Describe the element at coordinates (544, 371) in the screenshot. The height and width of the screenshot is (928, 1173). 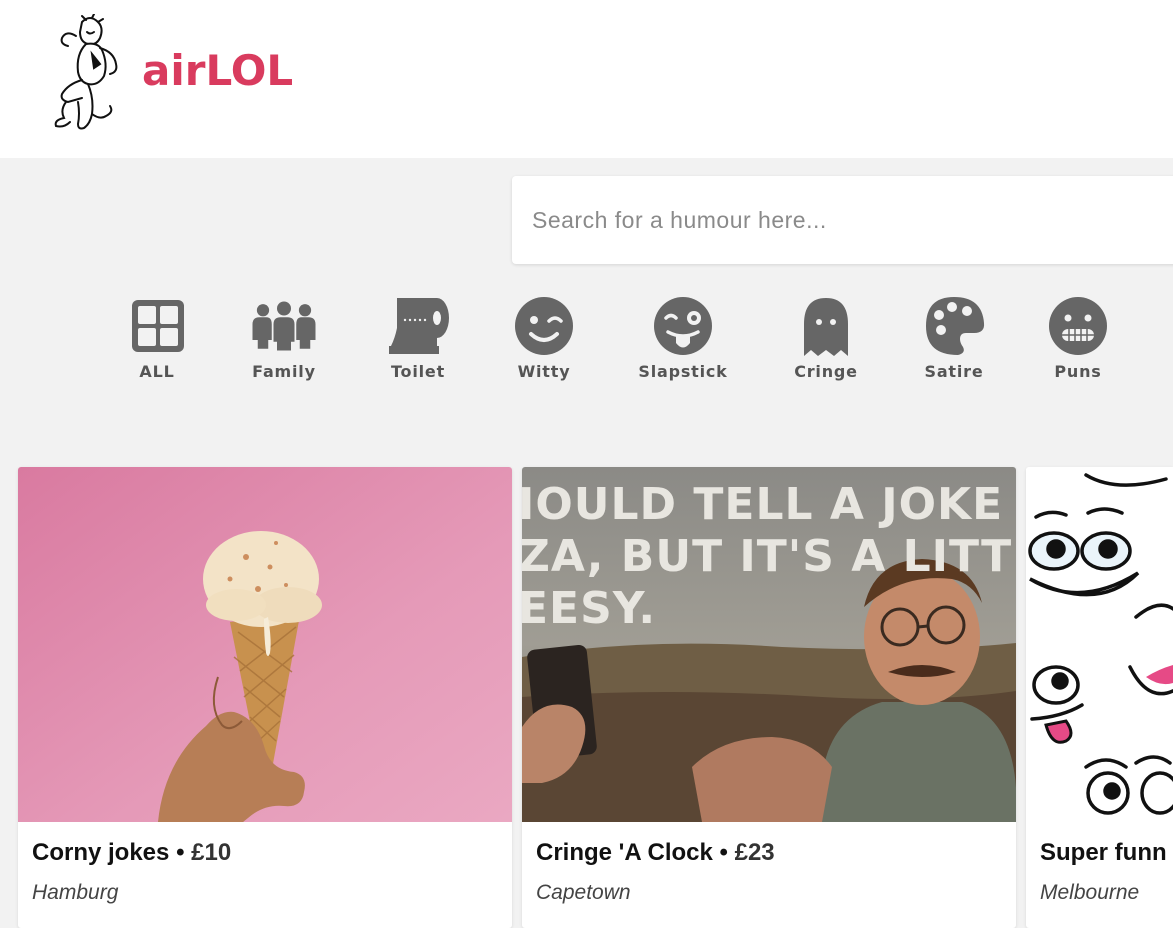
I see `category-label: Witty` at that location.